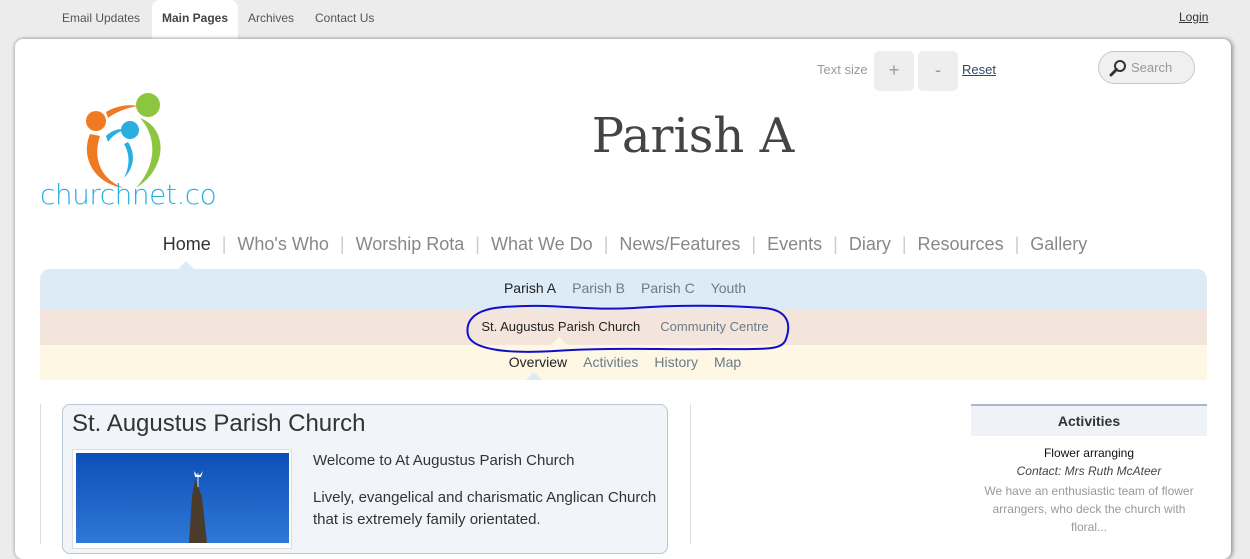 The image size is (1250, 559). What do you see at coordinates (598, 288) in the screenshot?
I see `parish-nav-parish-b: Parish B` at bounding box center [598, 288].